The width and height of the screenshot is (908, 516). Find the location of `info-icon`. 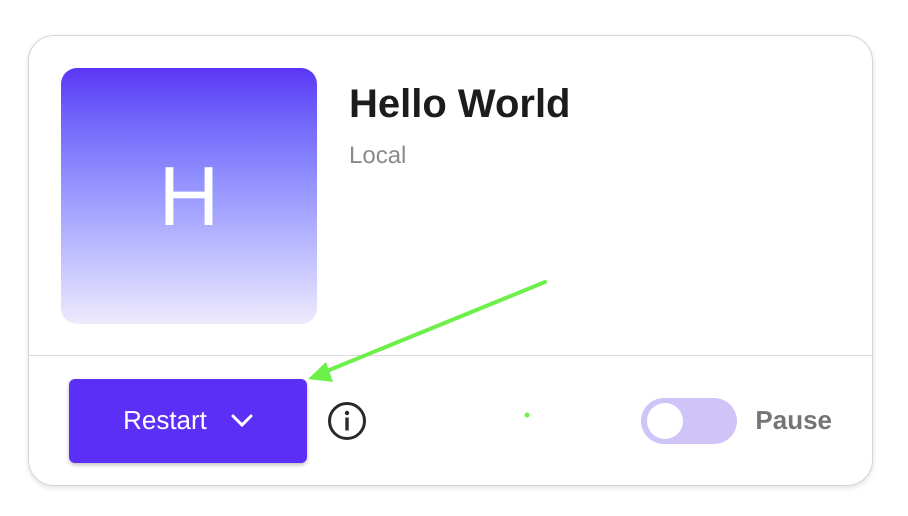

info-icon is located at coordinates (347, 420).